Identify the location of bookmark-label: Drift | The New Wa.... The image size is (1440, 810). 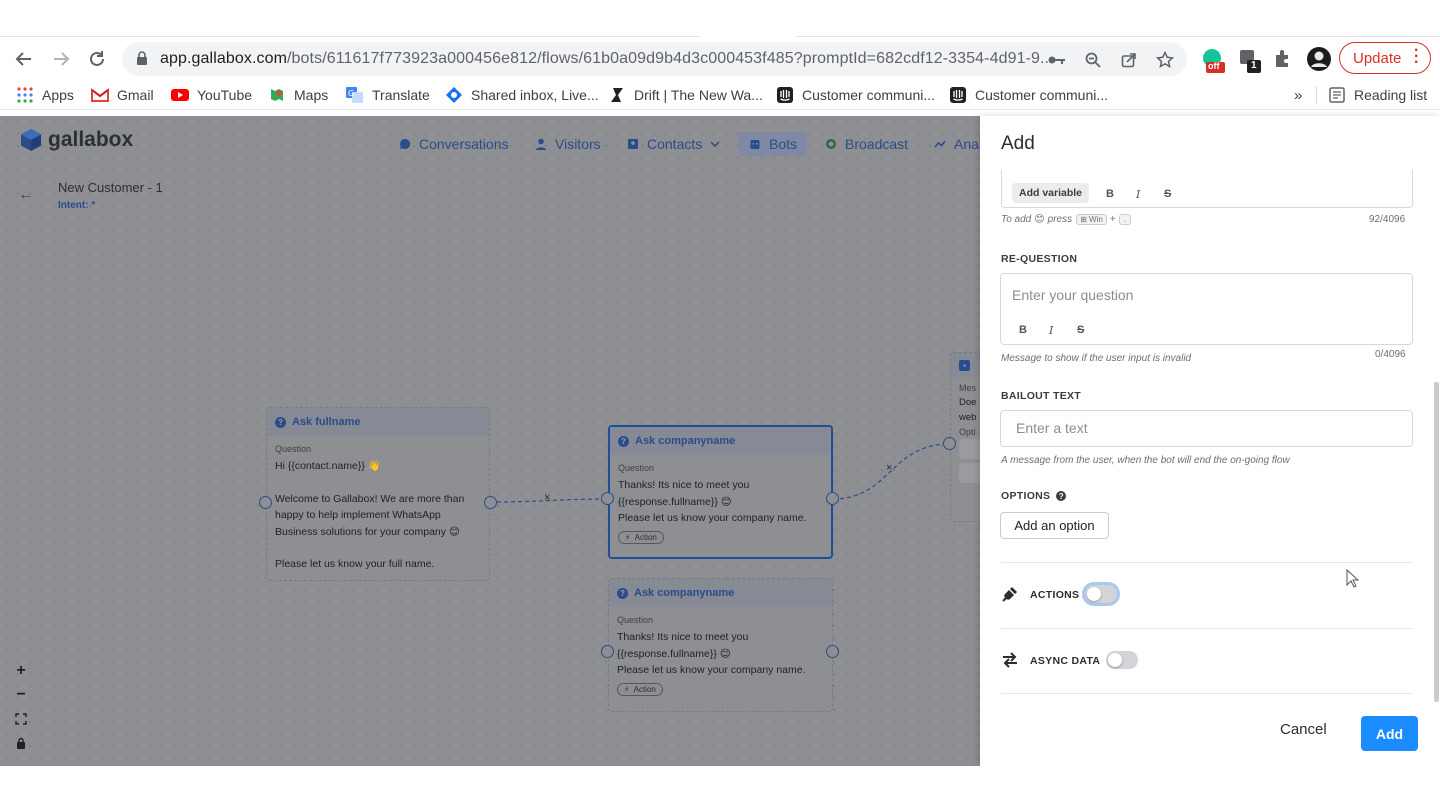
(698, 95).